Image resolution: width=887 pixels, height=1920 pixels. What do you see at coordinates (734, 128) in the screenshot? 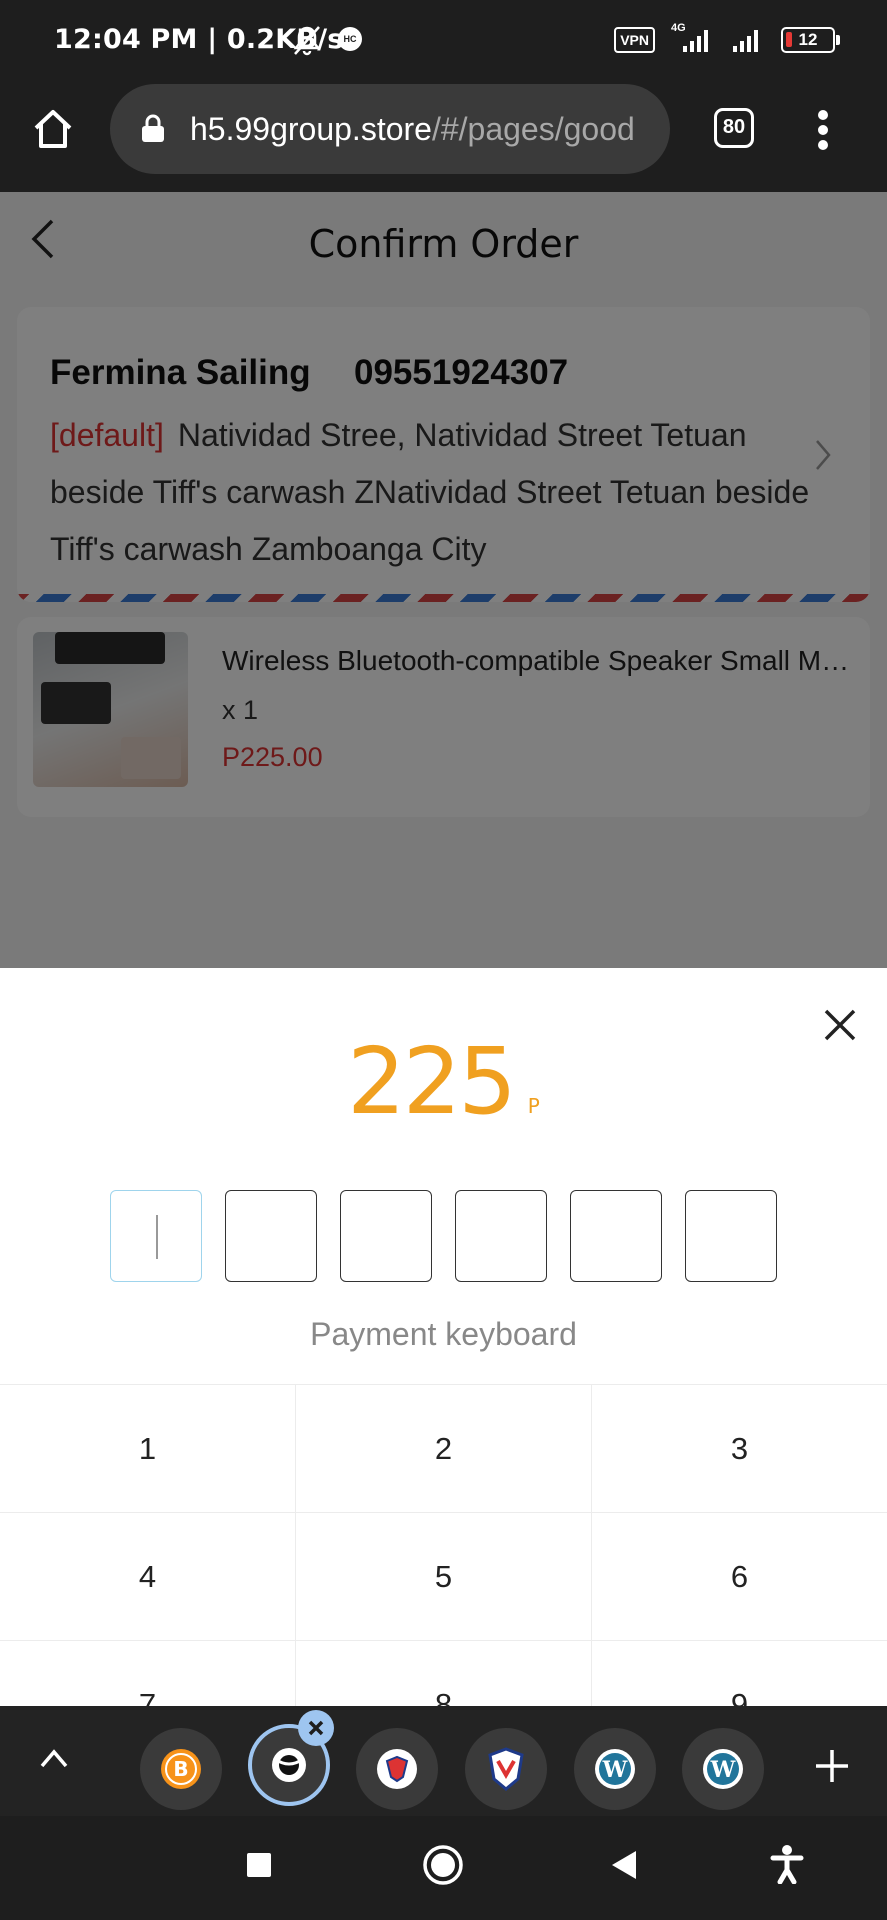
I see `tab-switcher-button: 80` at bounding box center [734, 128].